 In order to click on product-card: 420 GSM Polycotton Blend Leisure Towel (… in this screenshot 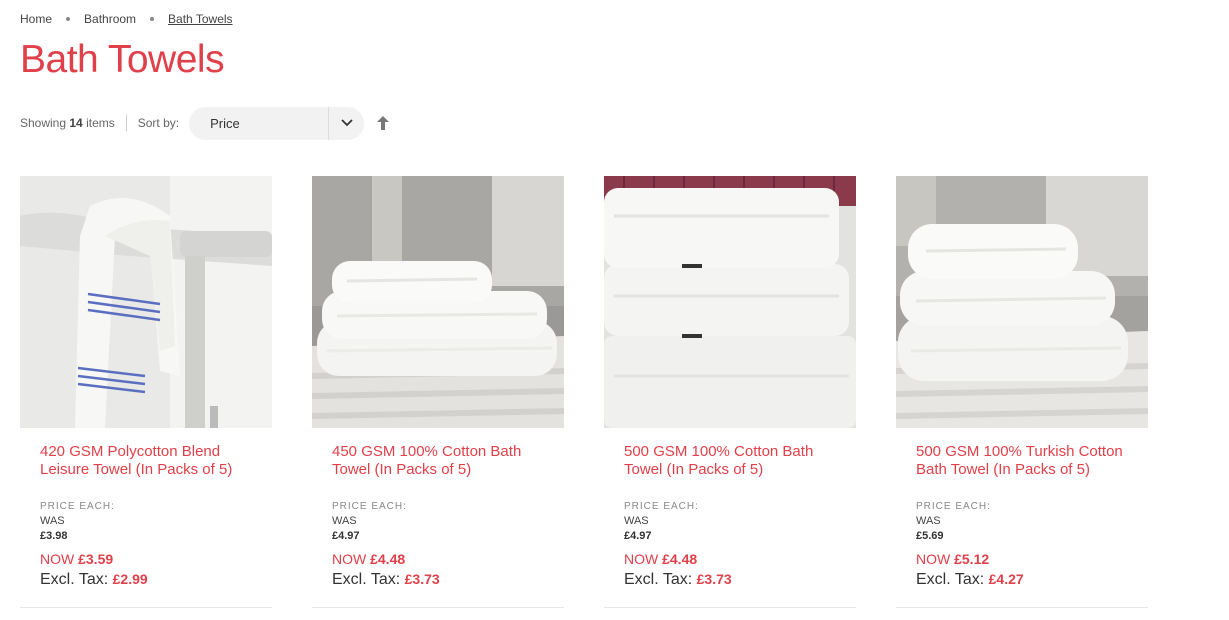, I will do `click(146, 392)`.